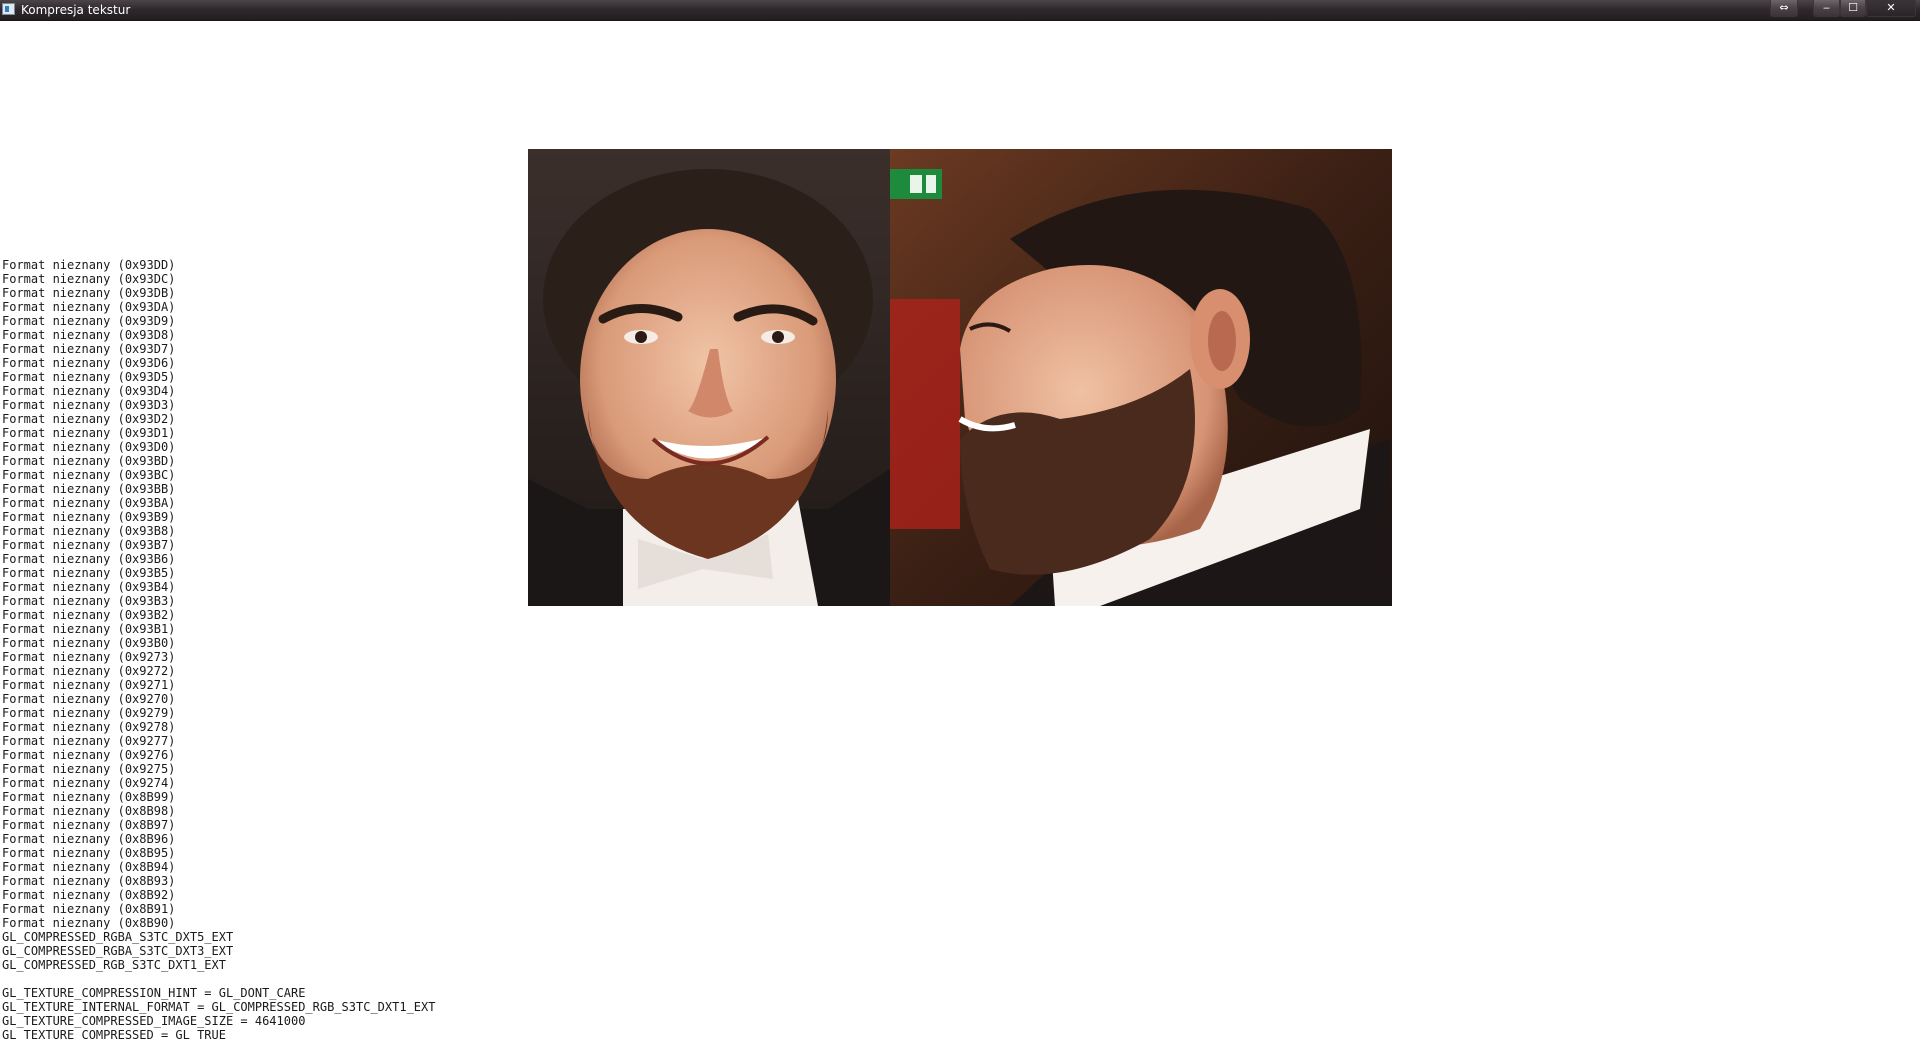 This screenshot has width=1920, height=1040. What do you see at coordinates (89, 377) in the screenshot?
I see `console-line: Format nieznany (0x93D5)` at bounding box center [89, 377].